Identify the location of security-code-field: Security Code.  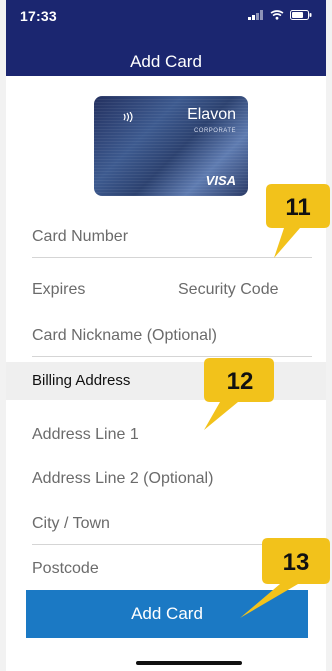
(238, 290).